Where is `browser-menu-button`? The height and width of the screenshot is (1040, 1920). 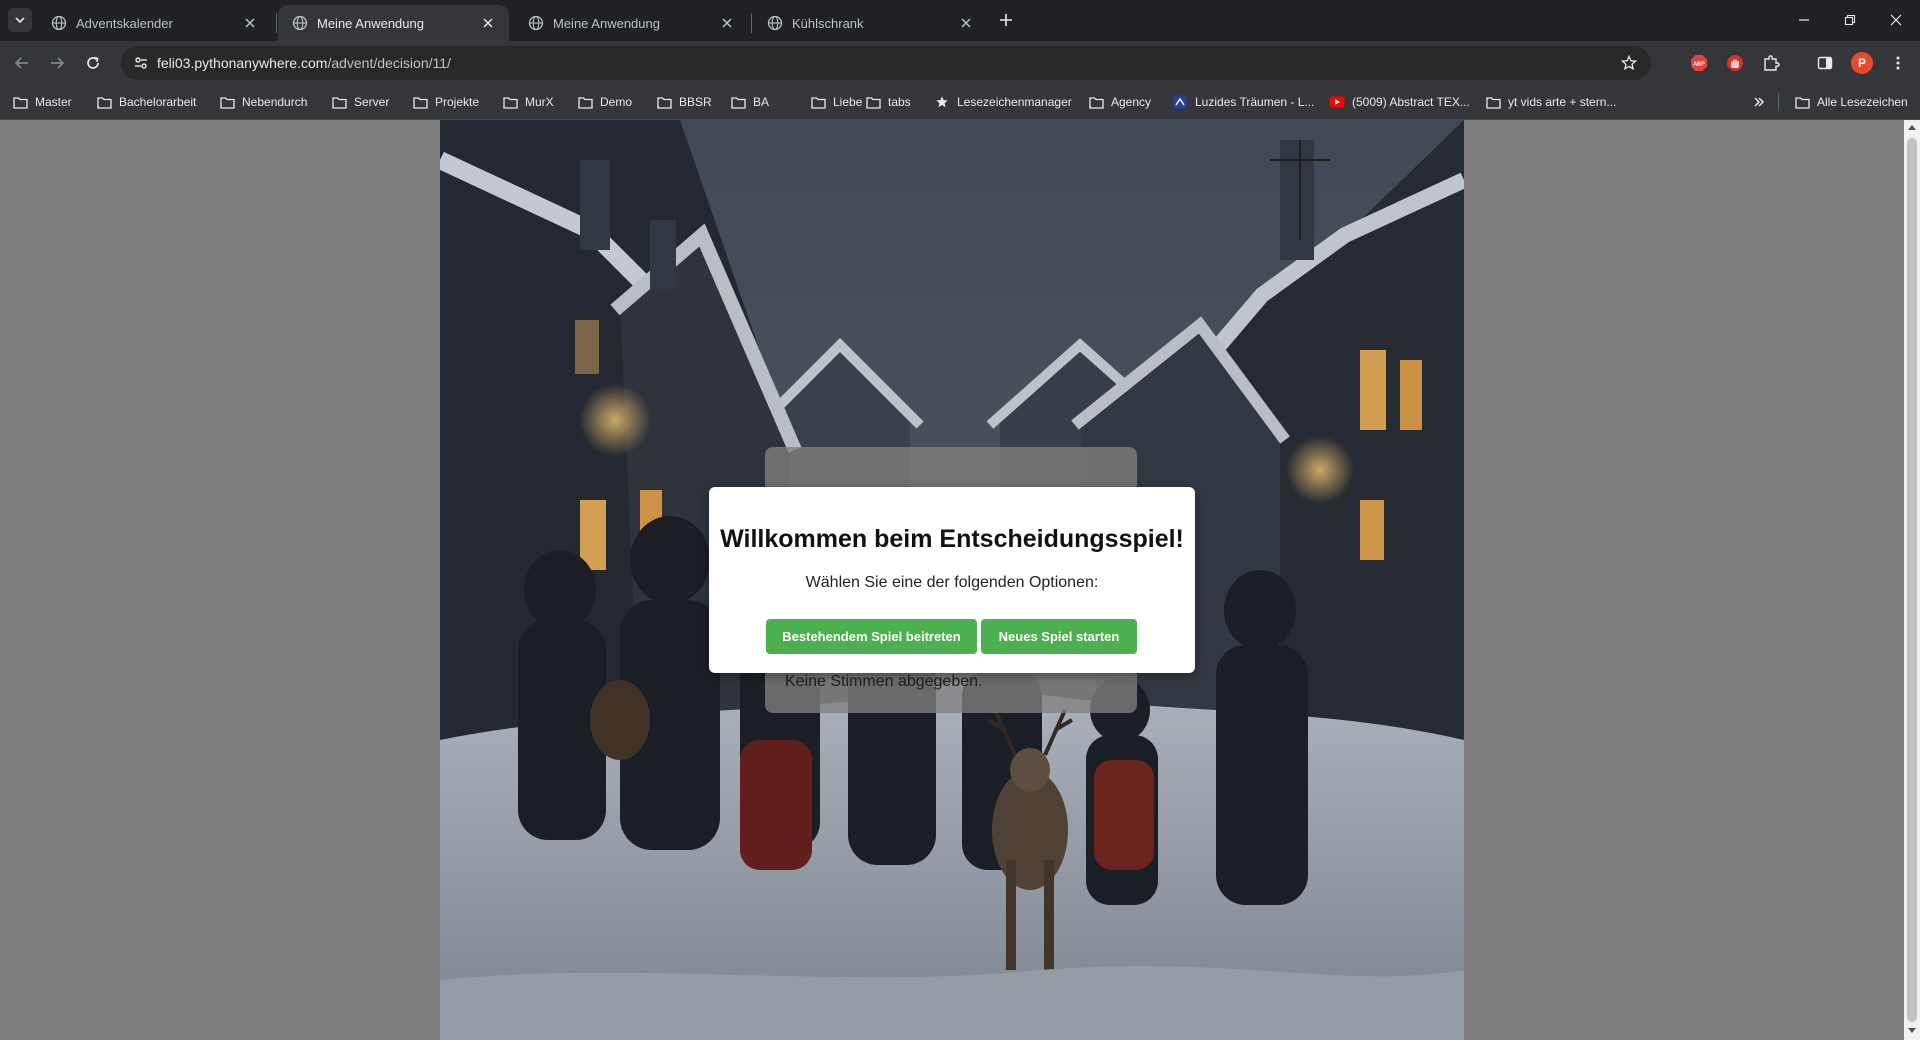
browser-menu-button is located at coordinates (1898, 63).